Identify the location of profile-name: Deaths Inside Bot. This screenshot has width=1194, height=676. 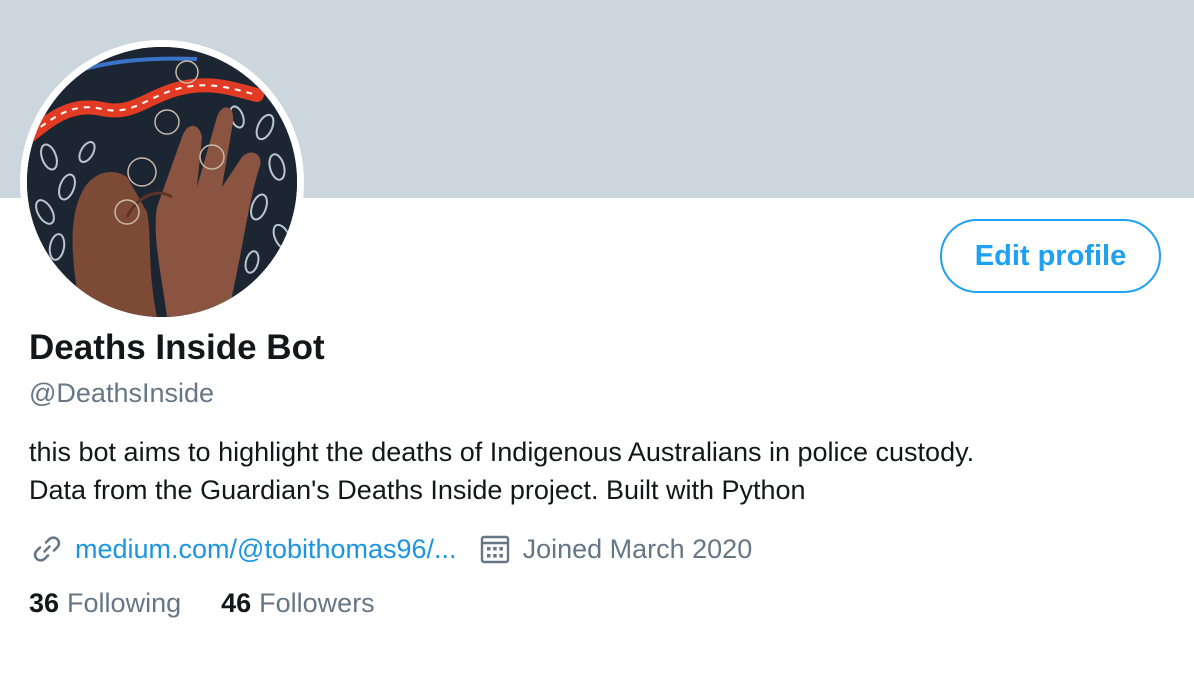
(177, 347).